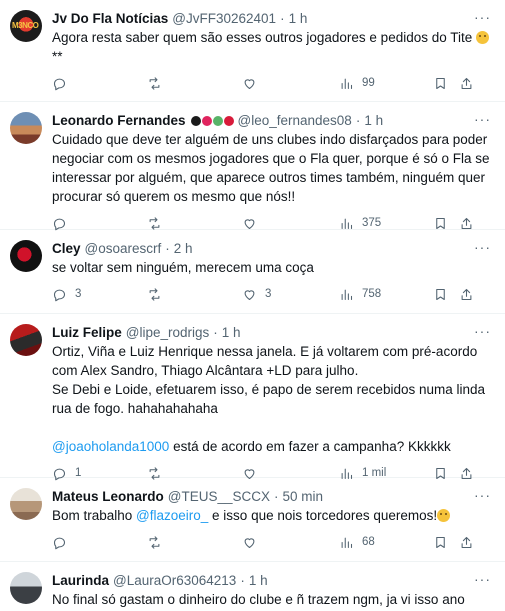 The height and width of the screenshot is (611, 505). I want to click on author-handle: @osoarescrf, so click(123, 249).